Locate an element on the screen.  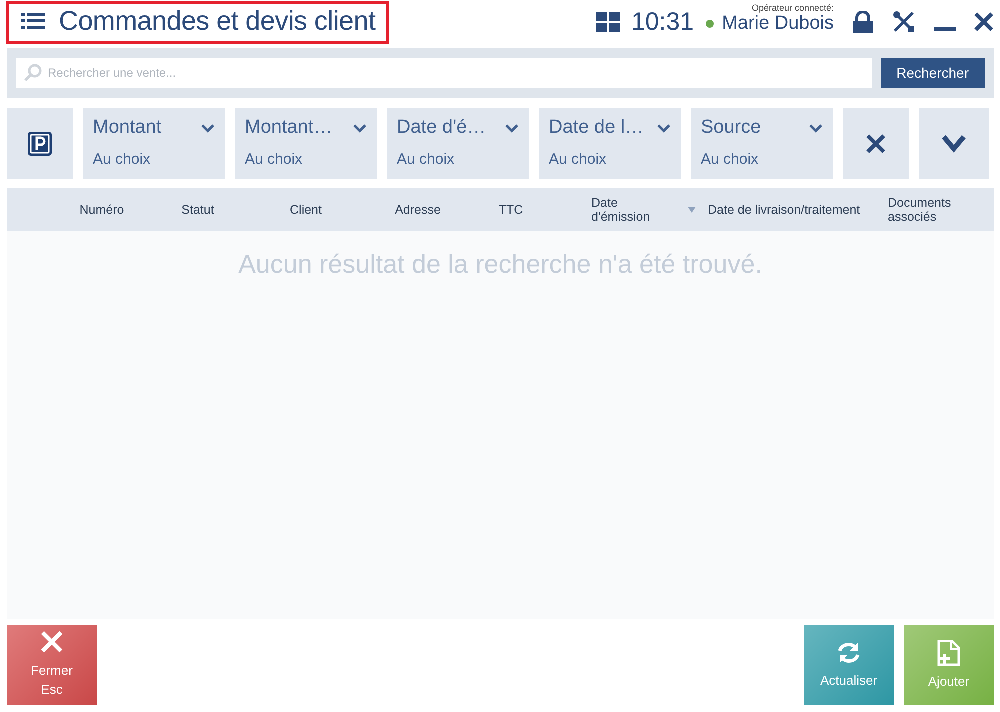
column-header: Documents associés is located at coordinates (928, 210).